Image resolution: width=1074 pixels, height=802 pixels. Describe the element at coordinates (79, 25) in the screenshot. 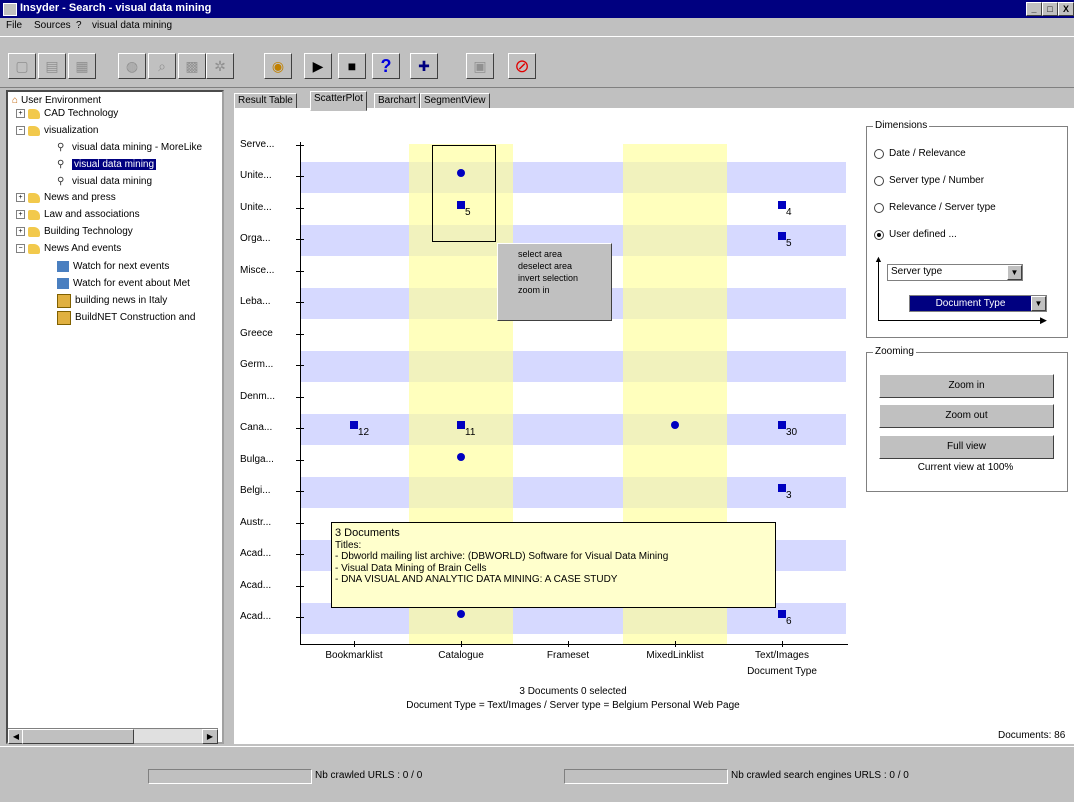

I see `menu-help: ?` at that location.